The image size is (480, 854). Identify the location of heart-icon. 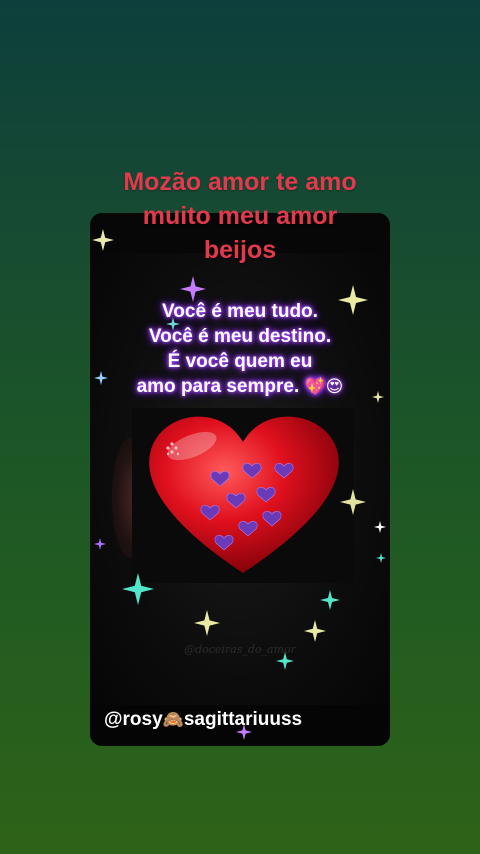
(244, 494).